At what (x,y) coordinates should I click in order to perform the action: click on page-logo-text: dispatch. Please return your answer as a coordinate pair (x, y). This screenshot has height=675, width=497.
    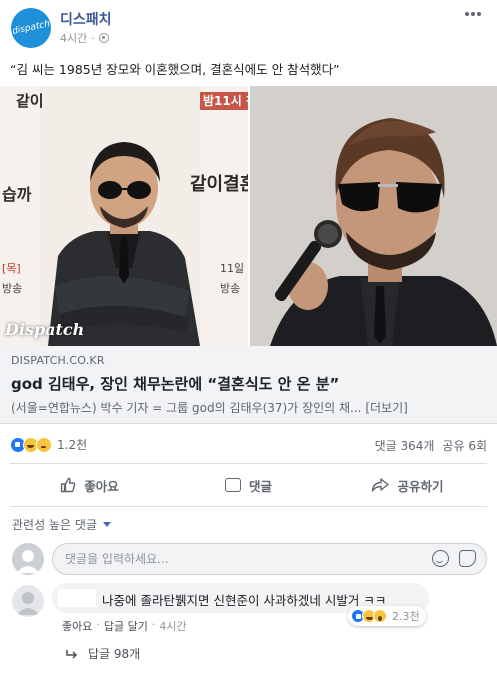
    Looking at the image, I should click on (31, 28).